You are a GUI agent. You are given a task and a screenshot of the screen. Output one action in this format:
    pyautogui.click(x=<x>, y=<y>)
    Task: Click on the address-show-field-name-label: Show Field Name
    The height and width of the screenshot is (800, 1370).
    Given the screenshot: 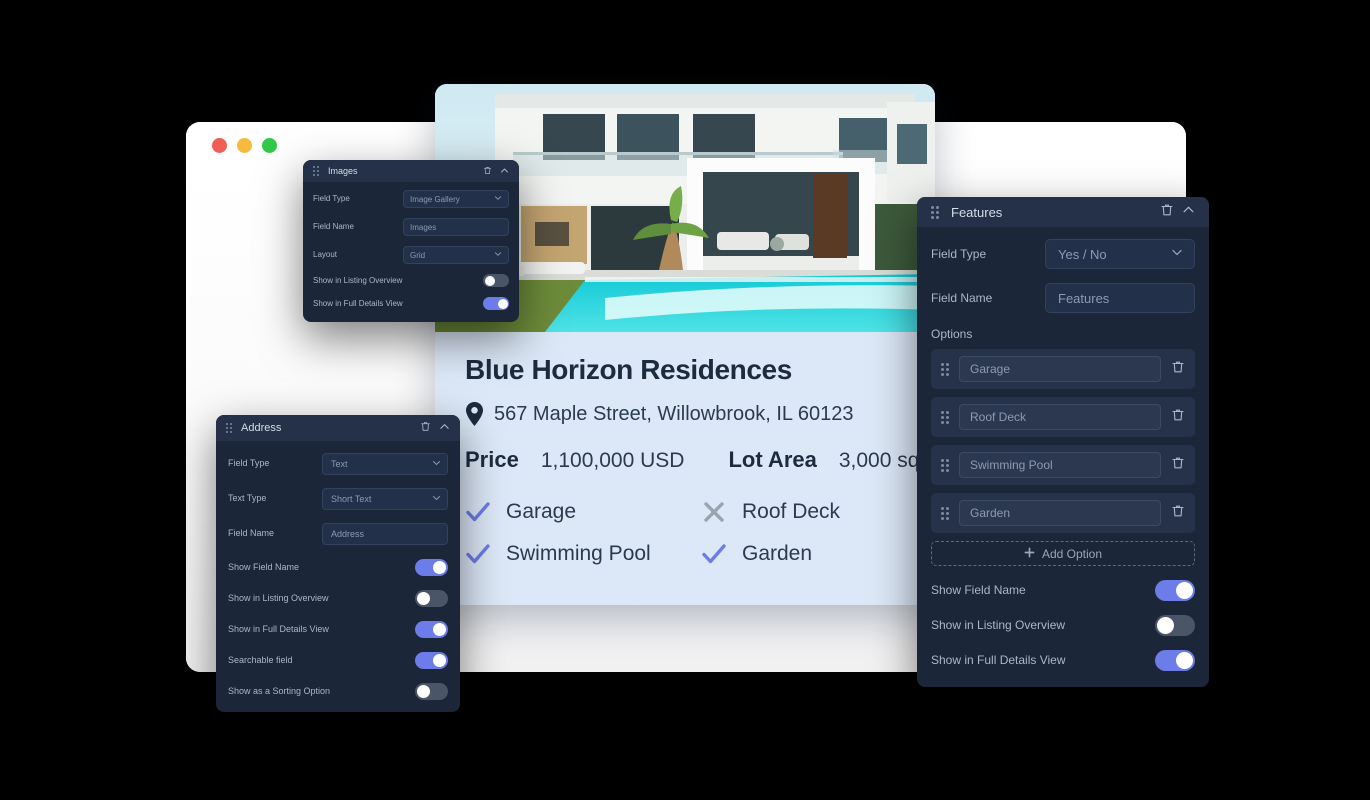 What is the action you would take?
    pyautogui.click(x=264, y=566)
    